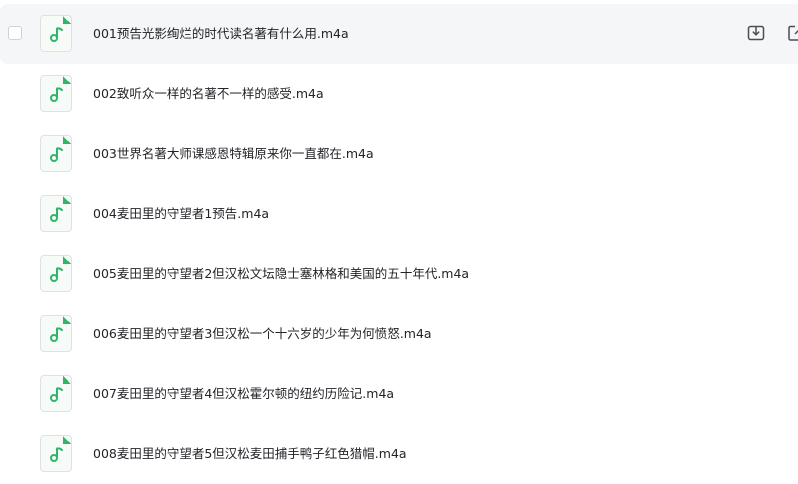  What do you see at coordinates (281, 273) in the screenshot?
I see `file-name: 005麦田里的守望者2但汉松文坛隐士塞林格和美国的五十年代.m4a` at bounding box center [281, 273].